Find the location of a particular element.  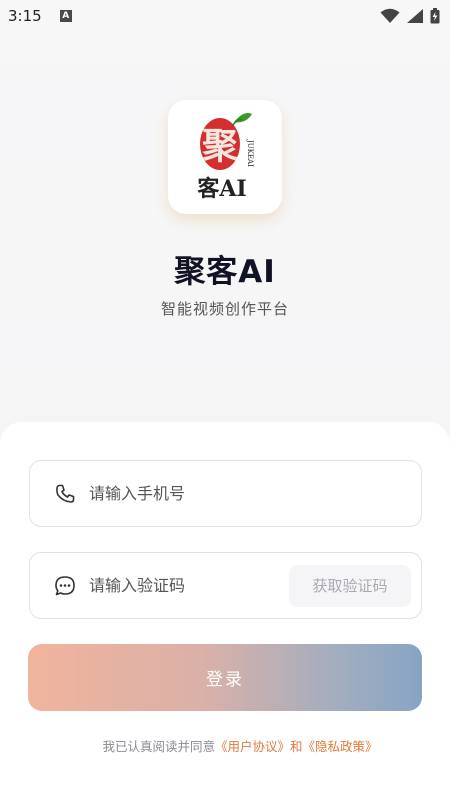

agreement-link: 《用户协议》和《隐私政策》 is located at coordinates (296, 746).